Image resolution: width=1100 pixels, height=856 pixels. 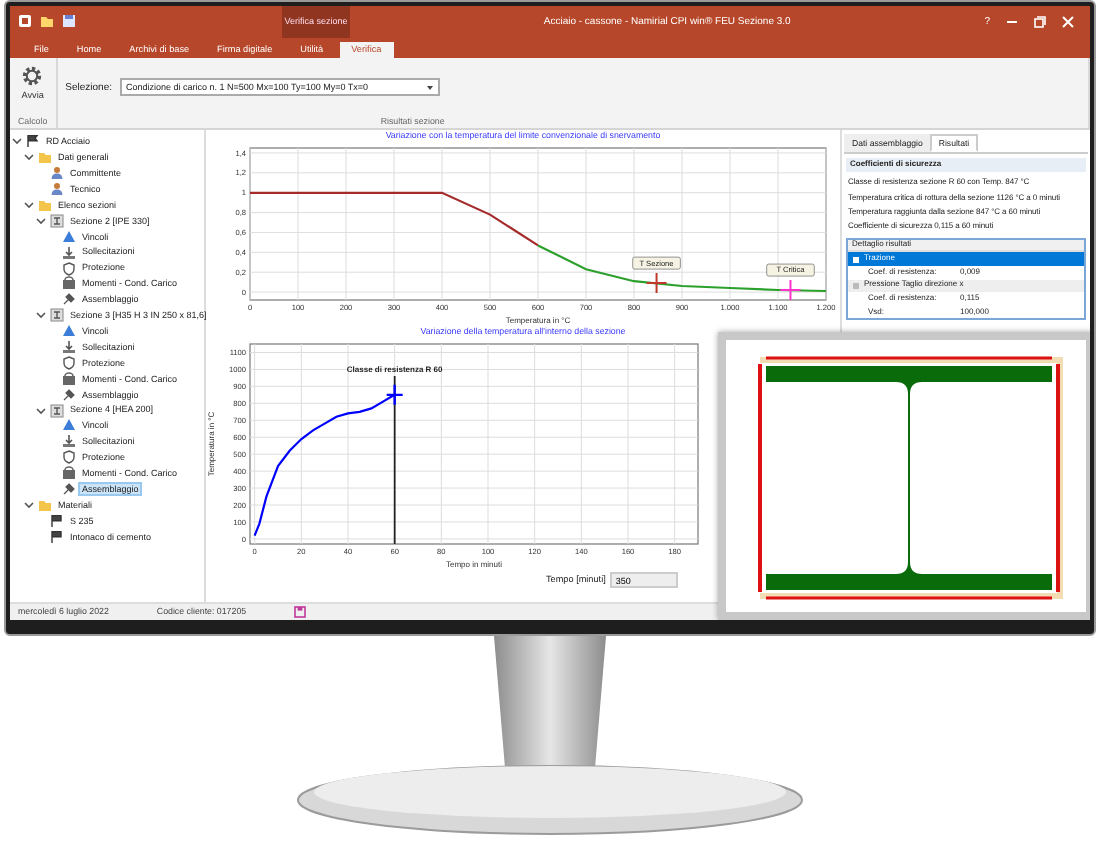 I want to click on app-icon, so click(x=25, y=21).